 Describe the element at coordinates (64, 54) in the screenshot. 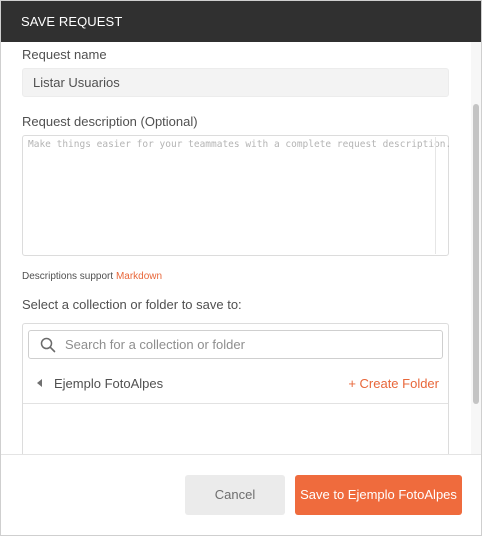

I see `request-name-label: Request name` at that location.